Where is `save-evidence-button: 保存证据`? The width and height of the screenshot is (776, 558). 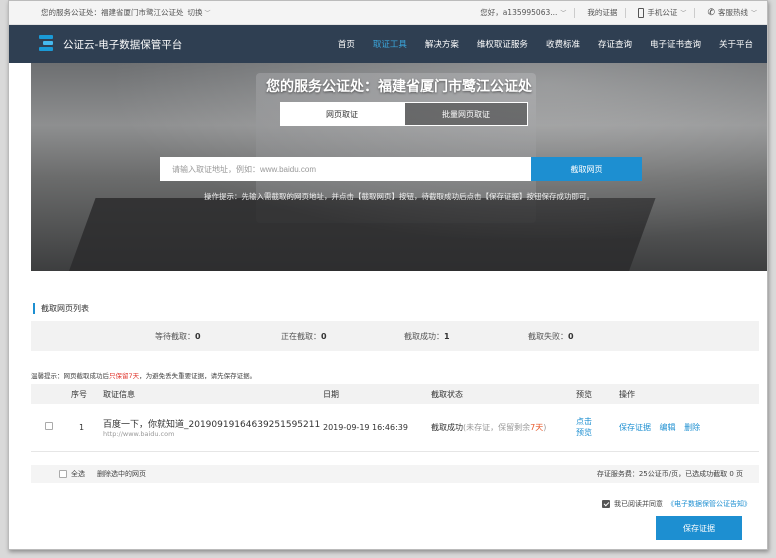
save-evidence-button: 保存证据 is located at coordinates (699, 528).